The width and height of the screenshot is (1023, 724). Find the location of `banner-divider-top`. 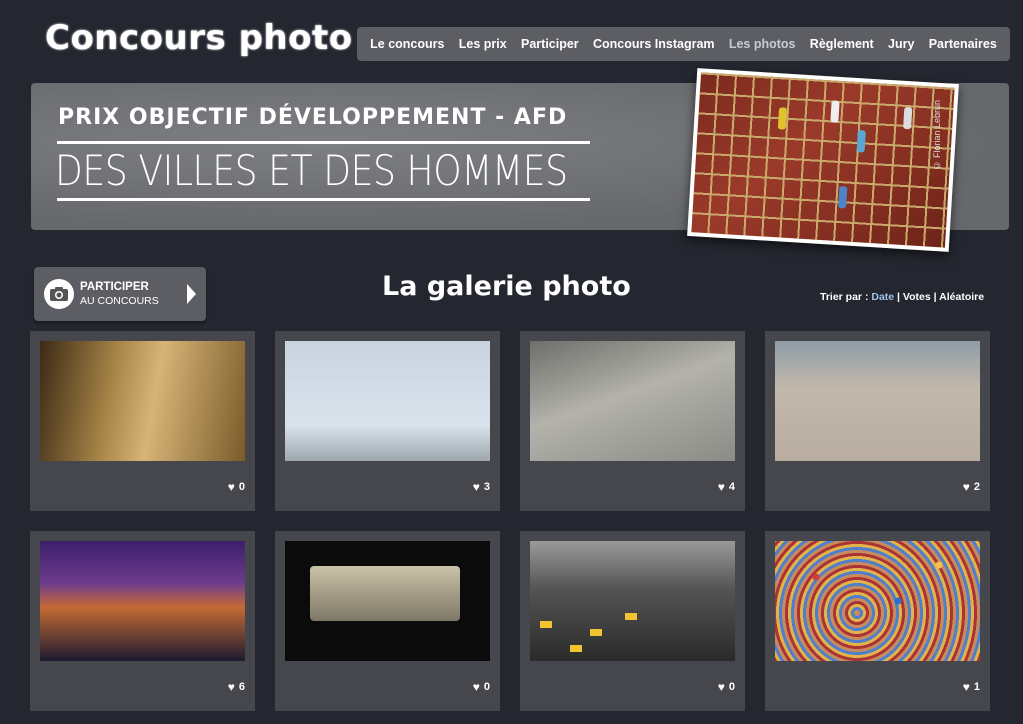

banner-divider-top is located at coordinates (323, 142).